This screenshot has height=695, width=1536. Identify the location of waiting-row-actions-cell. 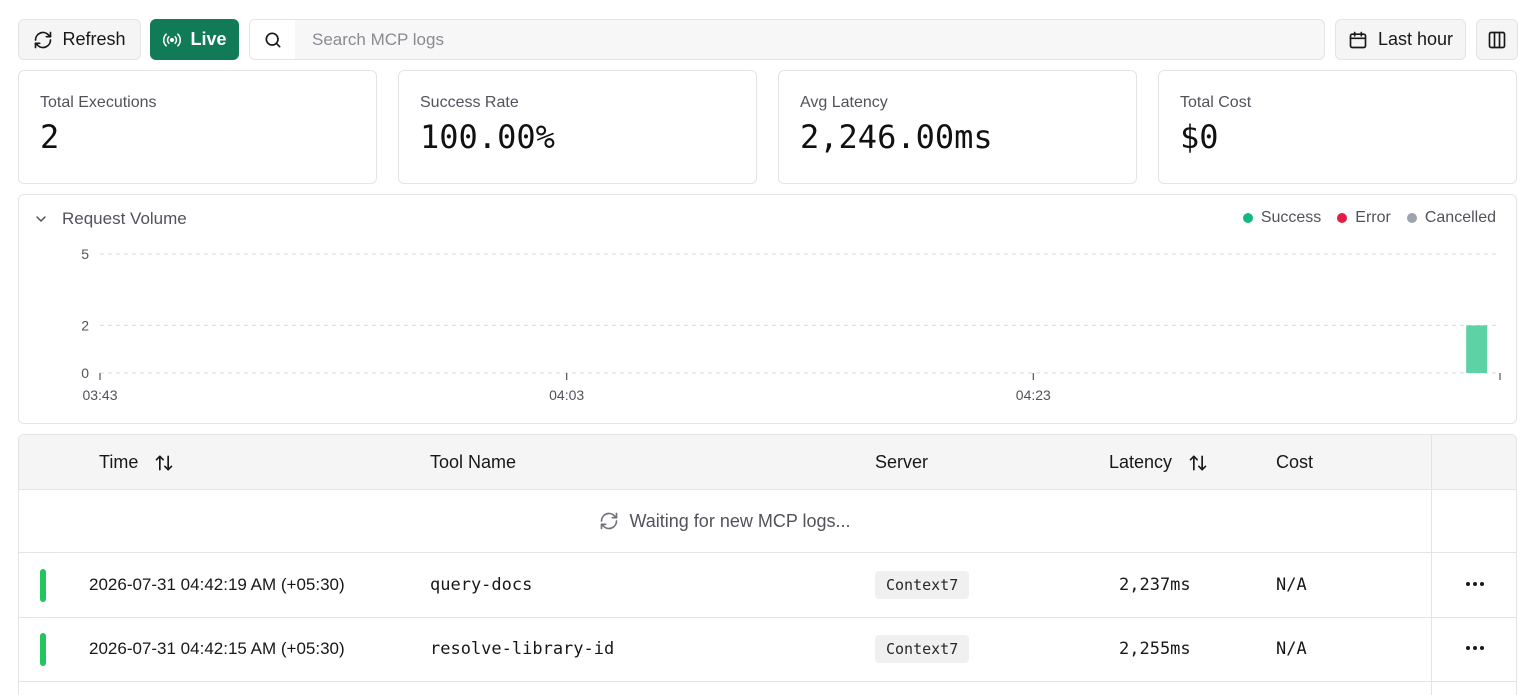
(1474, 521).